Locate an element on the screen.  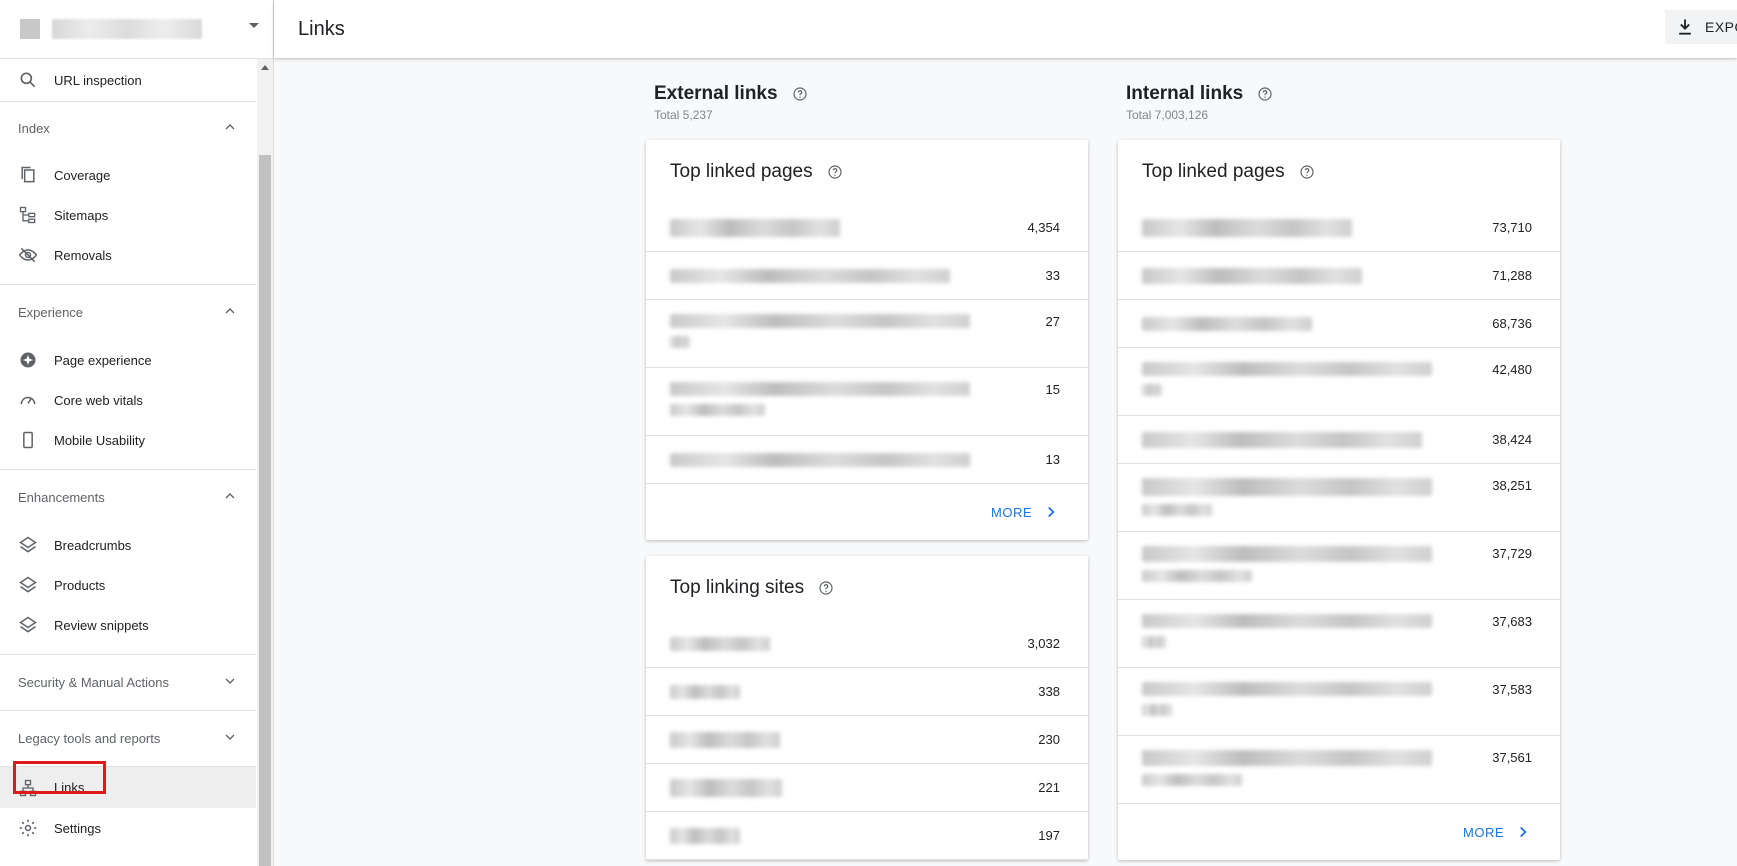
table-row: 27 is located at coordinates (867, 334).